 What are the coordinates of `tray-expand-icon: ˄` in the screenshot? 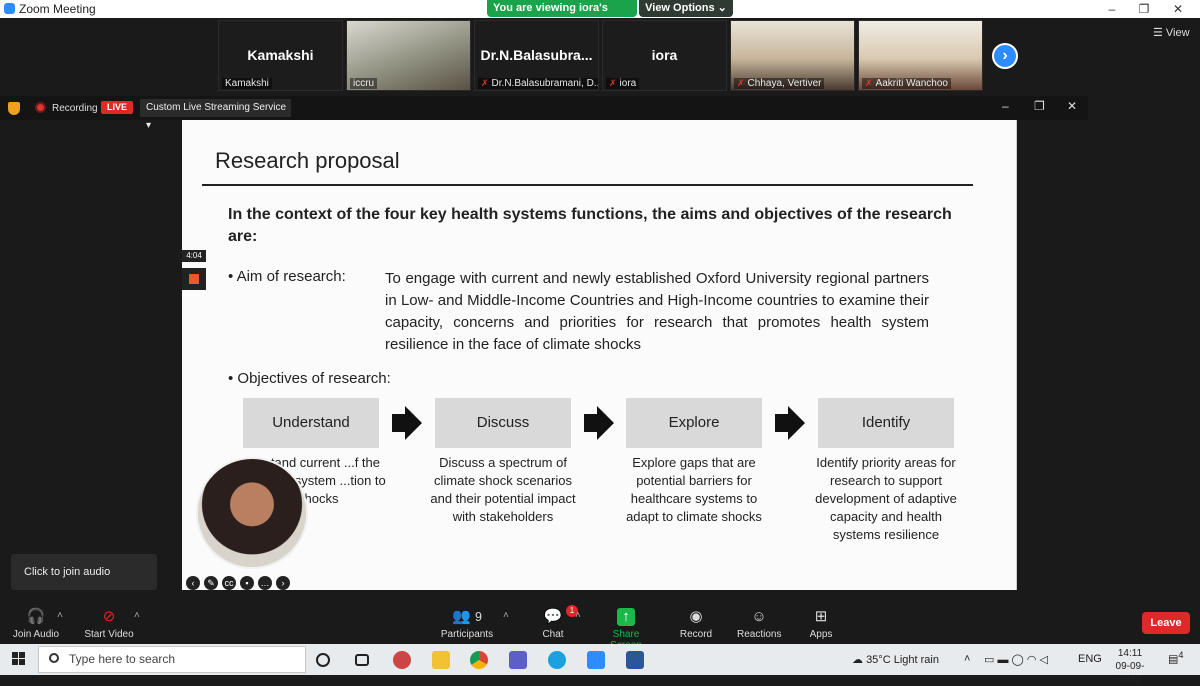 It's located at (967, 659).